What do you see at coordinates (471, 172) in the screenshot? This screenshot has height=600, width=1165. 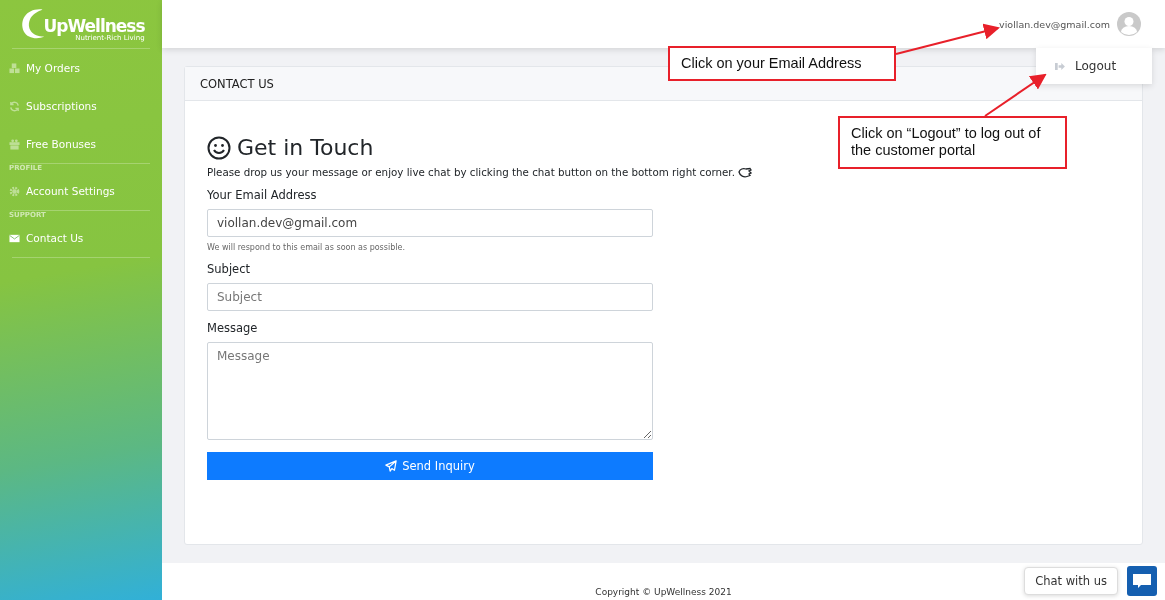 I see `intro-text: Please drop us your message or enjoy live chat by clicking the chat button on the bottom right corner.` at bounding box center [471, 172].